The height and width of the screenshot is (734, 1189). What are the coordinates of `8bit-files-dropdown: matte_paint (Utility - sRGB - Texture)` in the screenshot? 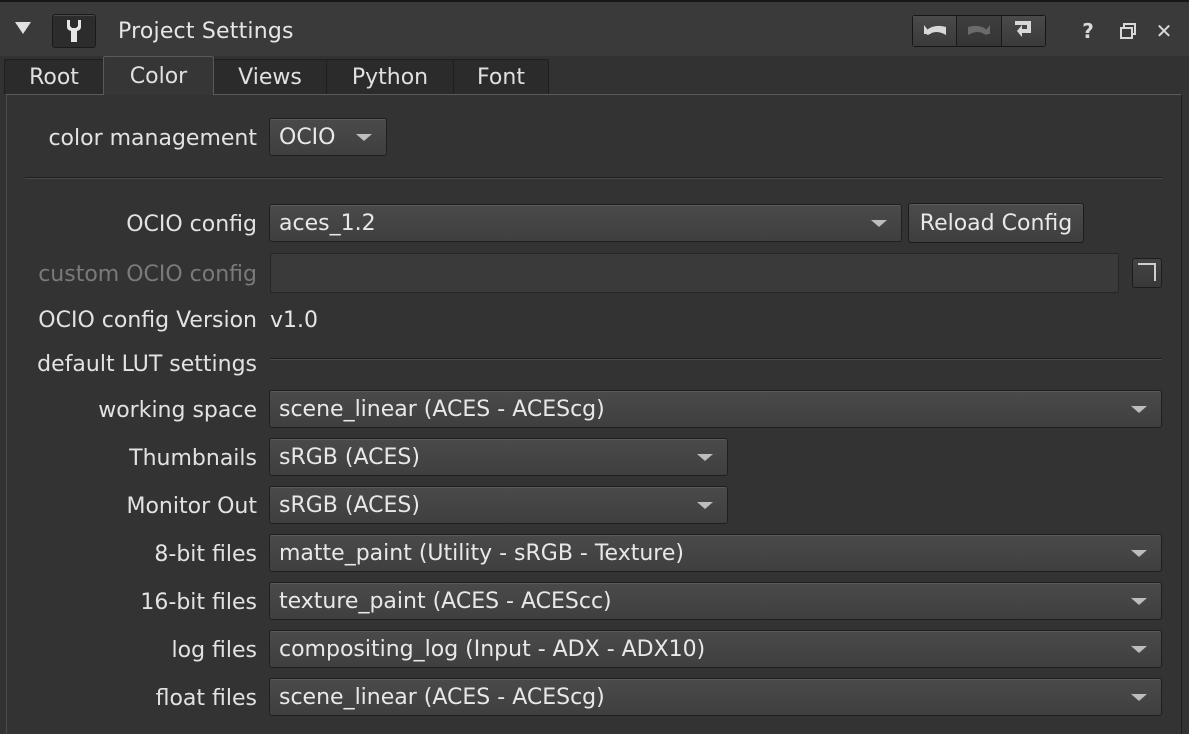 It's located at (715, 553).